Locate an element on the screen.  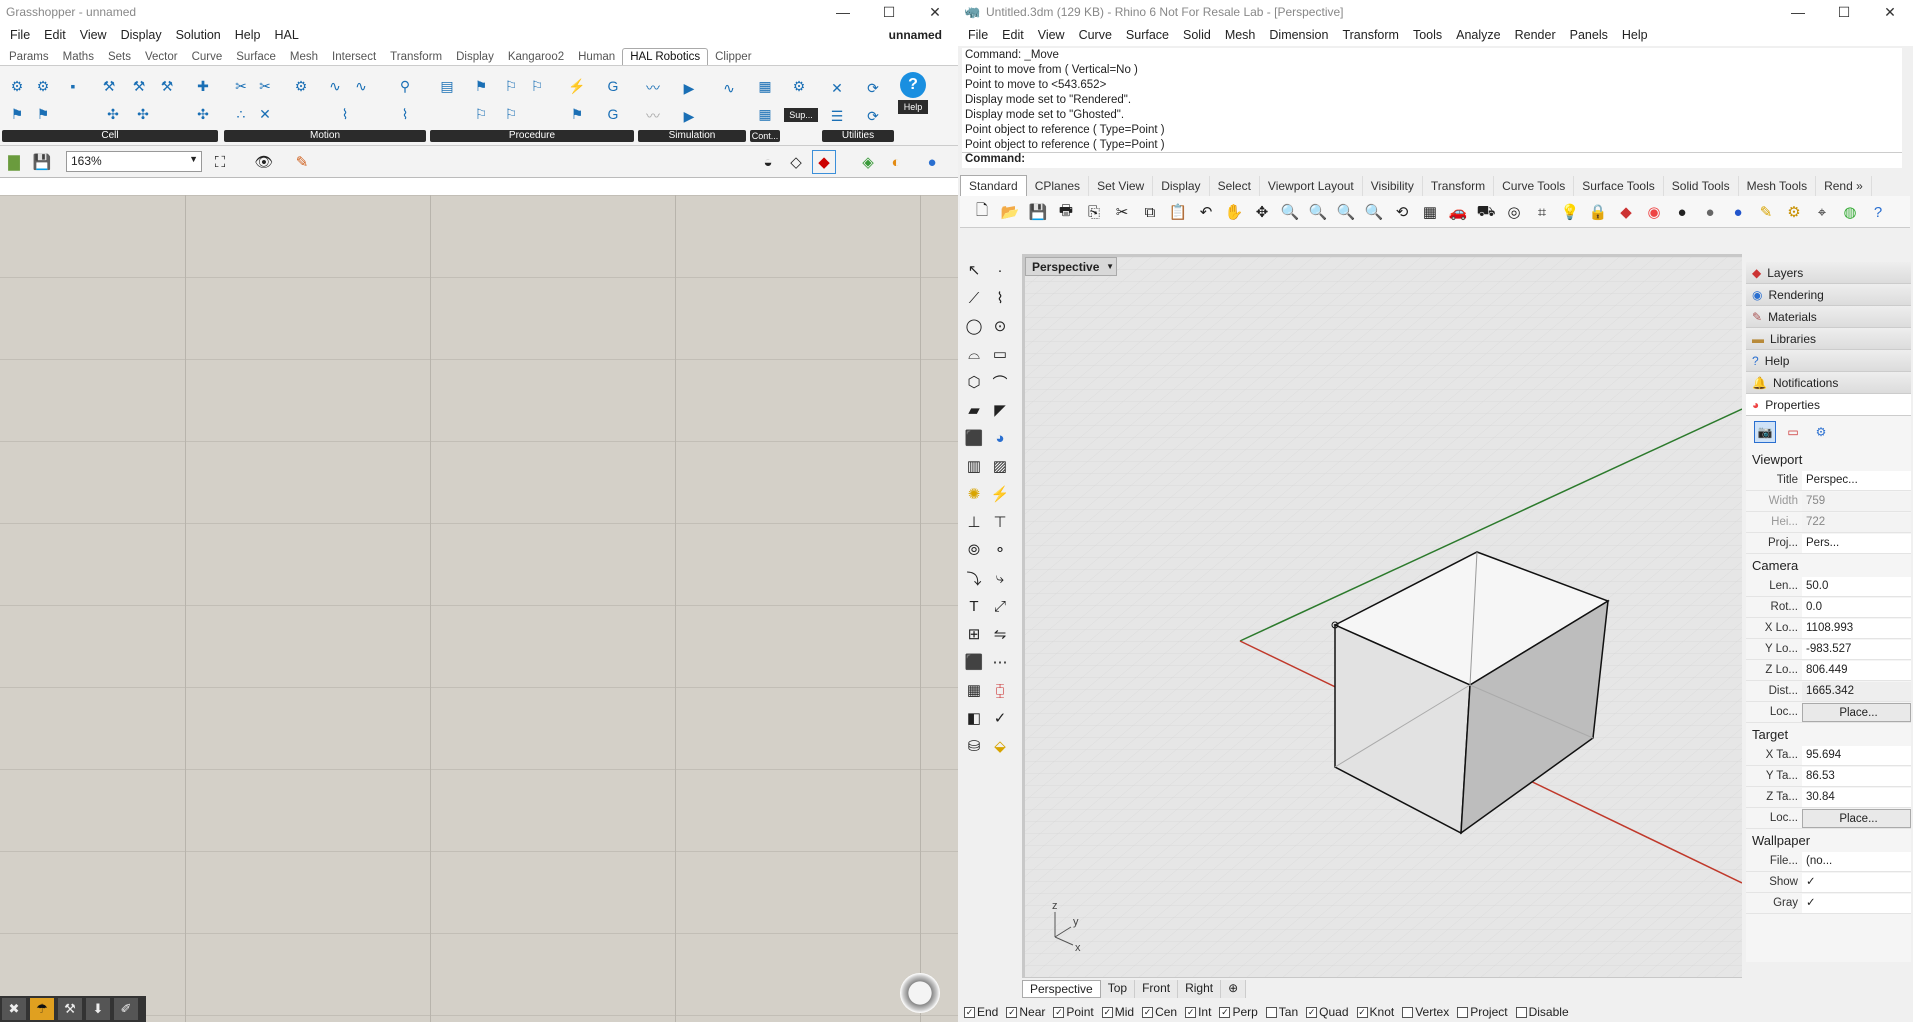
lock-icon: 🔒 is located at coordinates (1598, 212).